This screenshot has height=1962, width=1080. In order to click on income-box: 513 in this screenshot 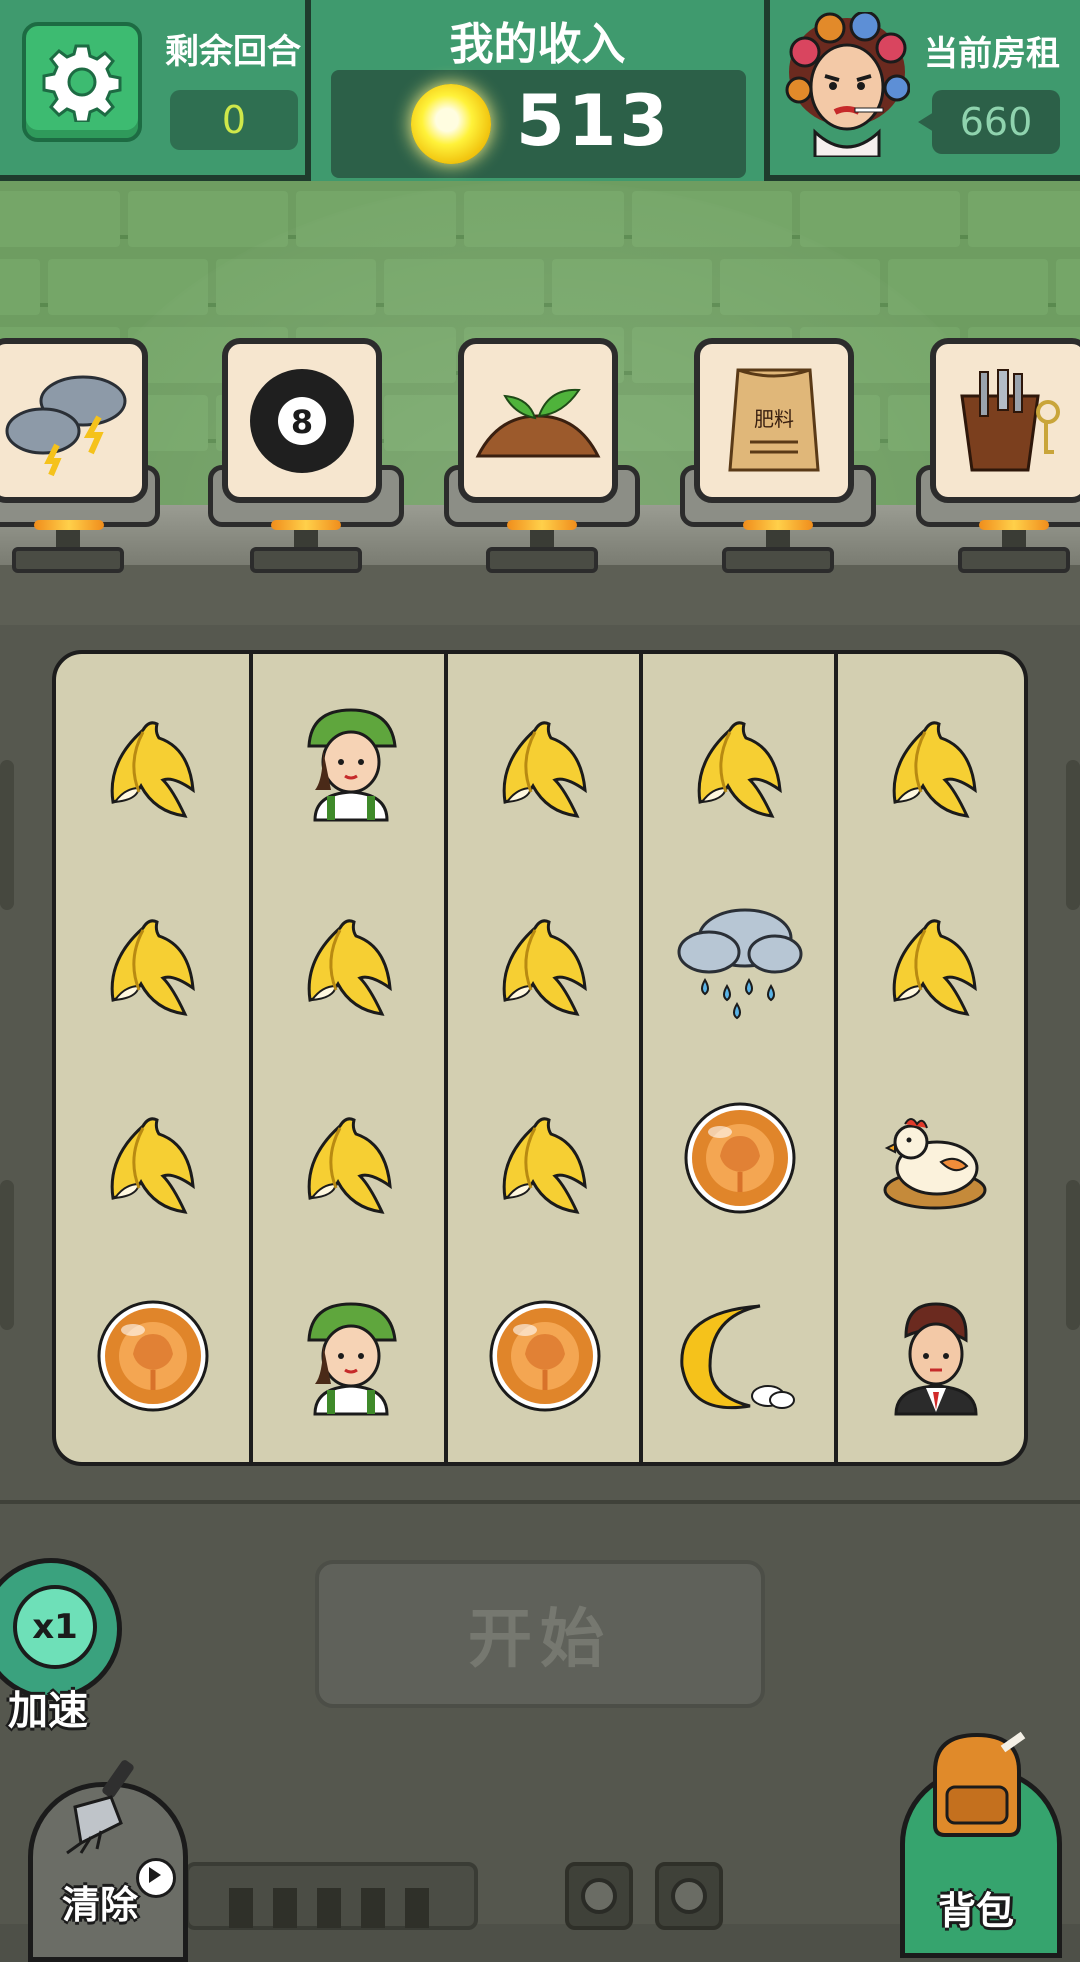, I will do `click(538, 124)`.